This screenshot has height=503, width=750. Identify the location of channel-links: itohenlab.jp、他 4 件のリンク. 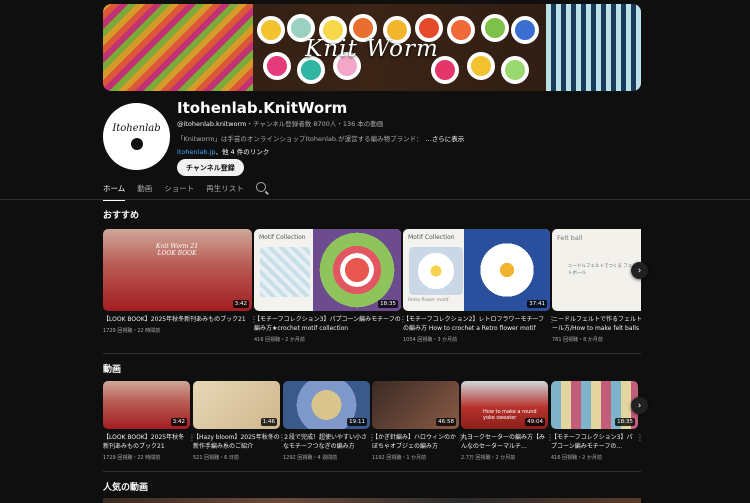
(223, 151).